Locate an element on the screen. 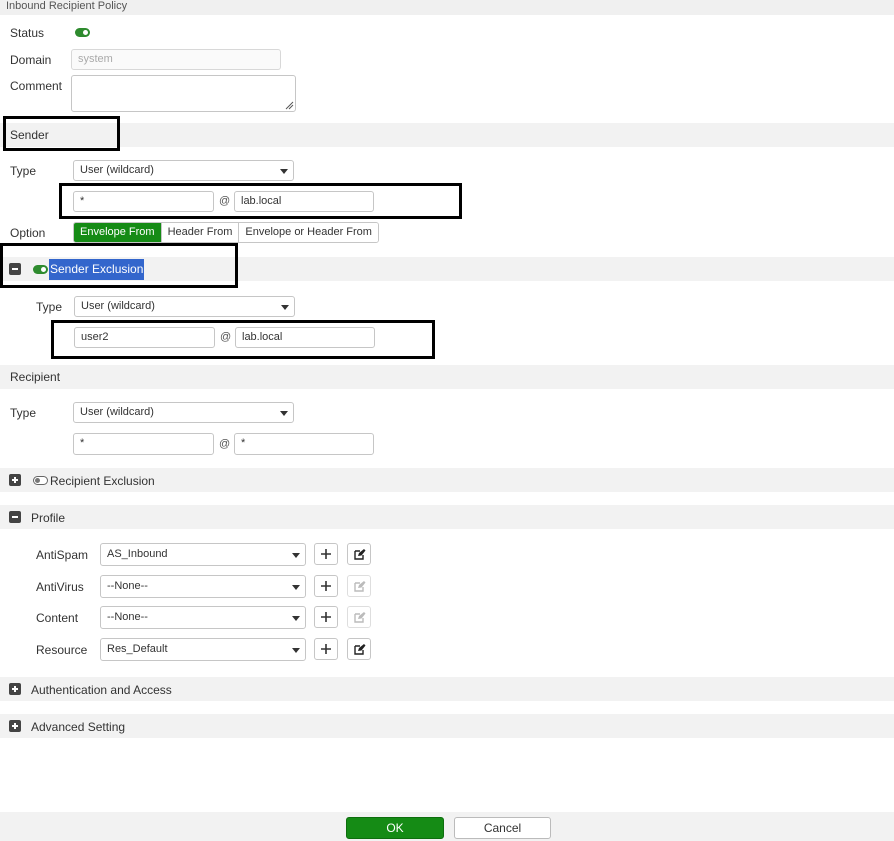  exclusion-user-input: user2 is located at coordinates (144, 337).